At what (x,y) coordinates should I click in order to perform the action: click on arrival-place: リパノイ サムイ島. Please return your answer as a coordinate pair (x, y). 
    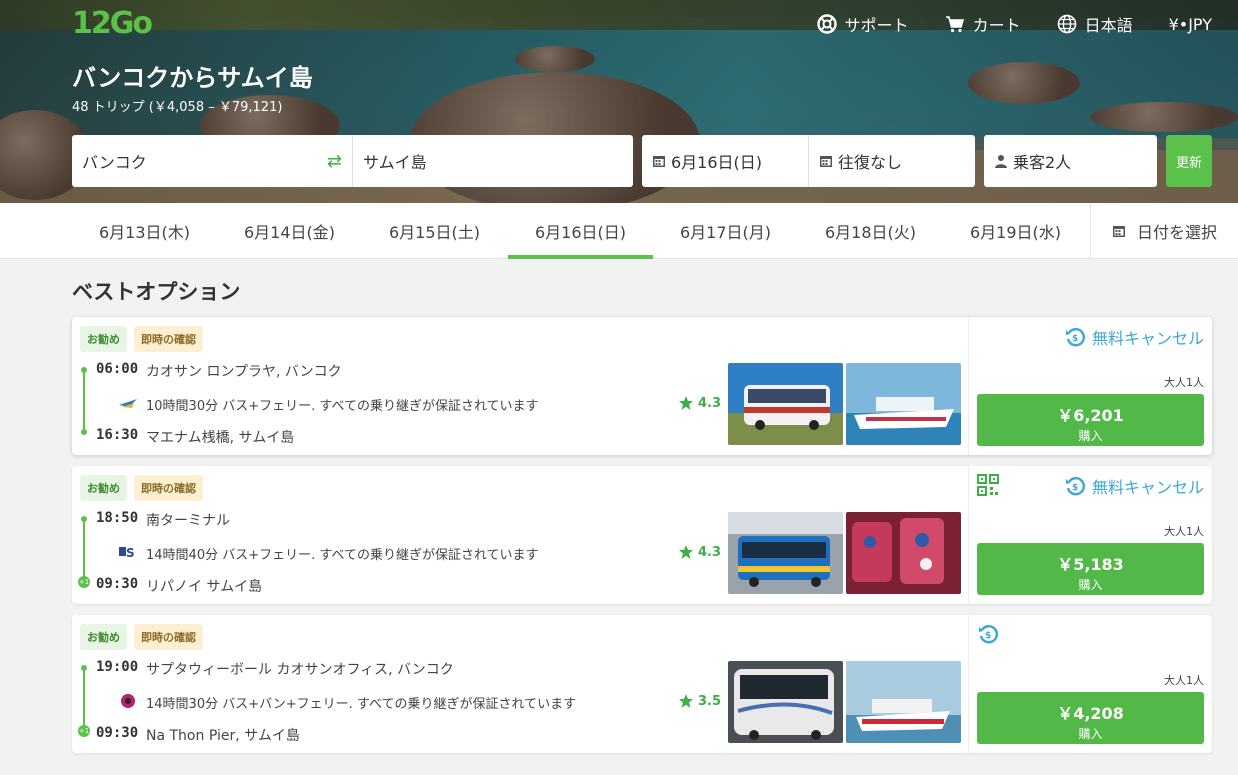
    Looking at the image, I should click on (204, 587).